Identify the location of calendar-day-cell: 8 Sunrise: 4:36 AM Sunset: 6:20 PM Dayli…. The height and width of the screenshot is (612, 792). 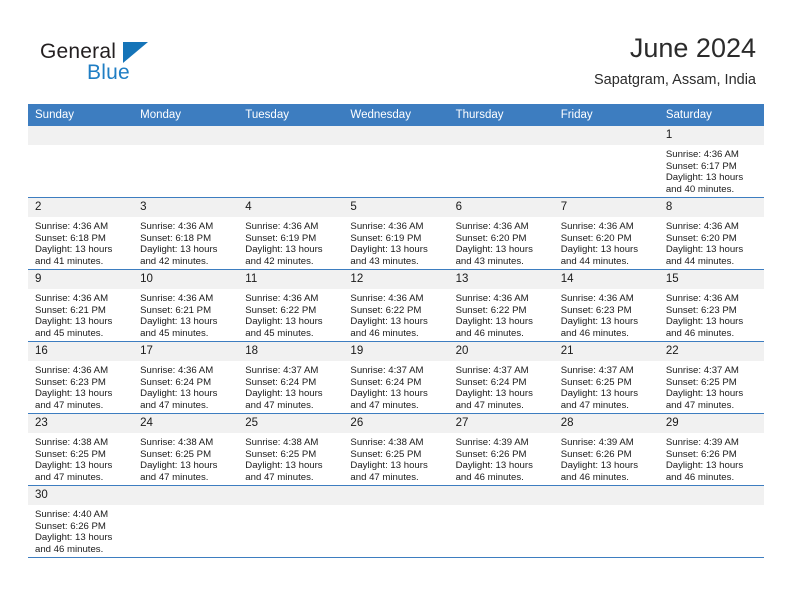
(711, 233).